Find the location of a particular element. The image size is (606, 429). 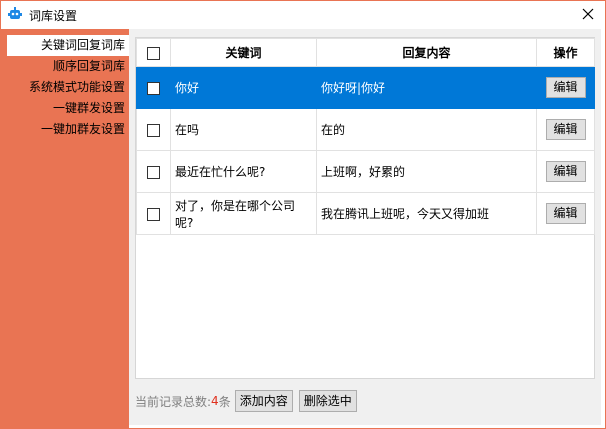

select-all-checkbox is located at coordinates (153, 53).